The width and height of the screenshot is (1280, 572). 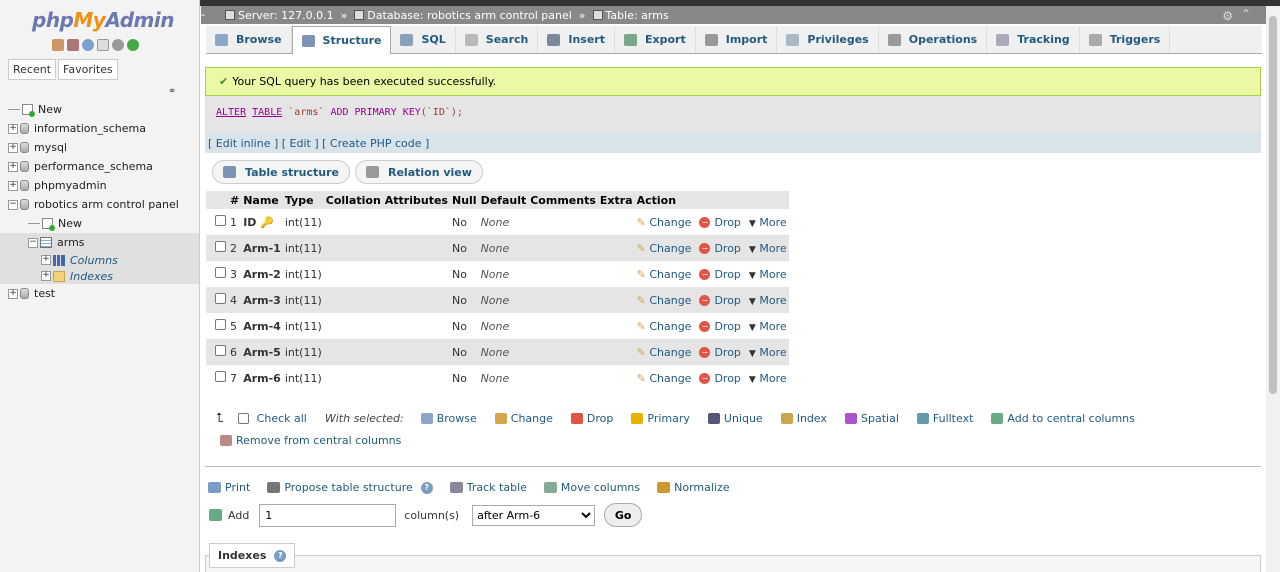 What do you see at coordinates (872, 418) in the screenshot?
I see `bulk-spatial-button: Spatial` at bounding box center [872, 418].